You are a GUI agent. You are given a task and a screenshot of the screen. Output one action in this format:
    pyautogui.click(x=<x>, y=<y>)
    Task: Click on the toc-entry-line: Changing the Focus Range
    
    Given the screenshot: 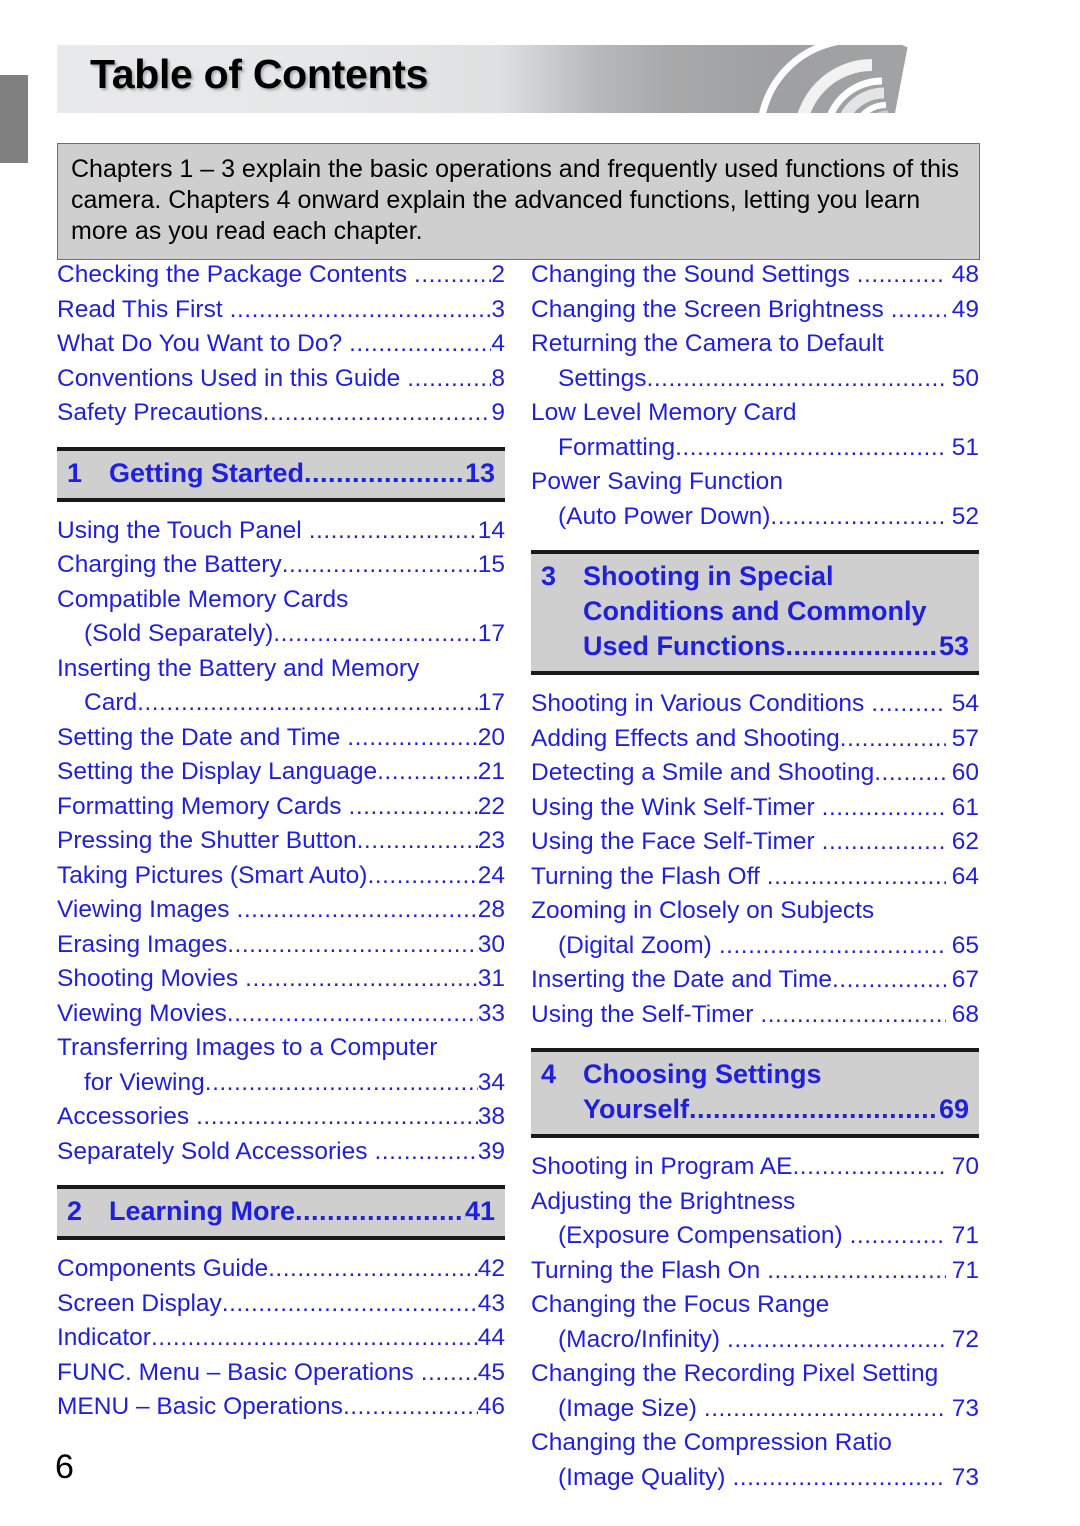 What is the action you would take?
    pyautogui.click(x=755, y=1305)
    